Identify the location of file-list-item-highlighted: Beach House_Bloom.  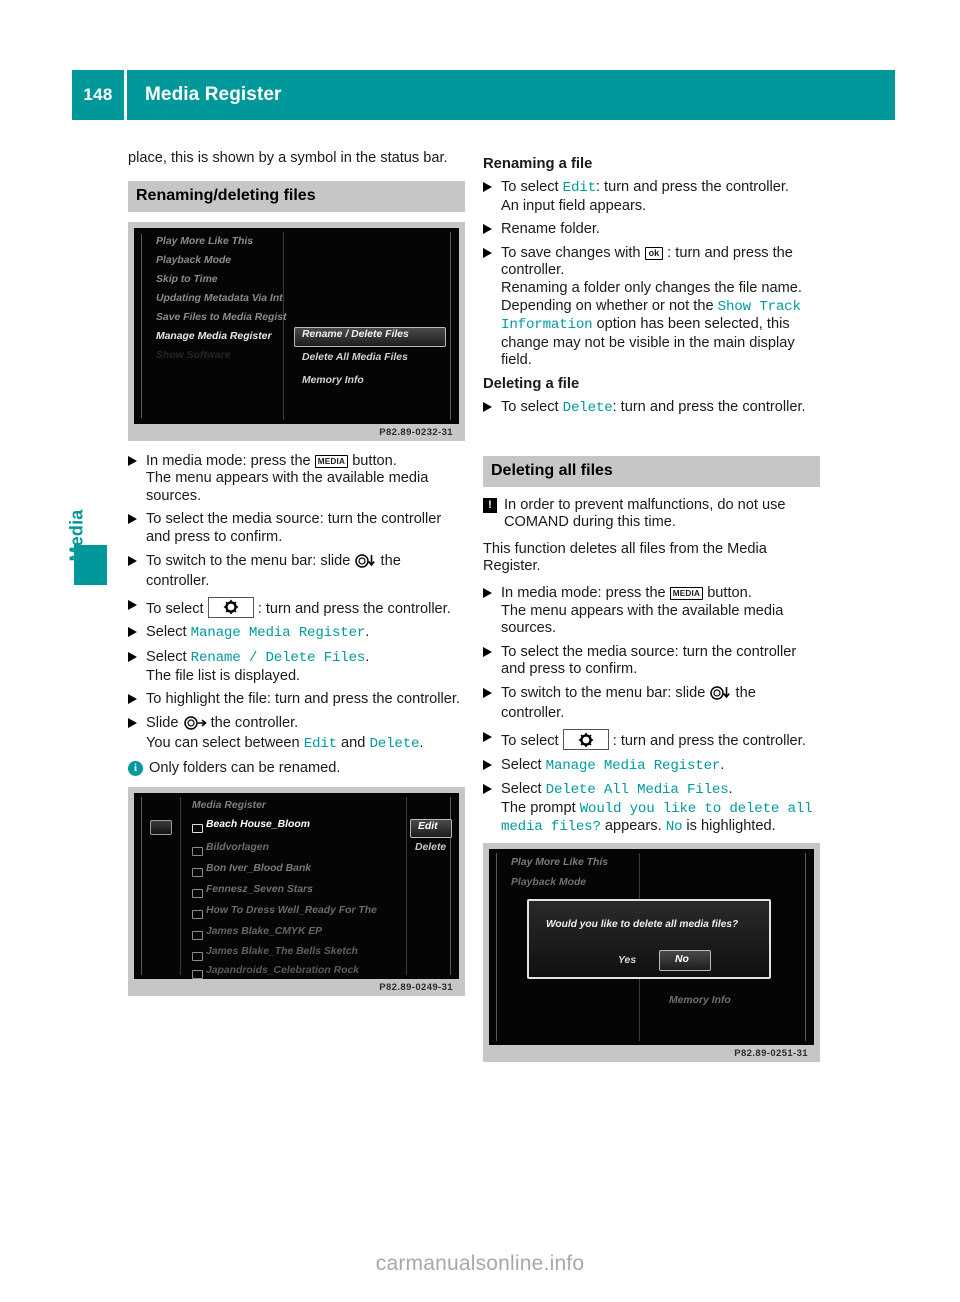
(258, 824).